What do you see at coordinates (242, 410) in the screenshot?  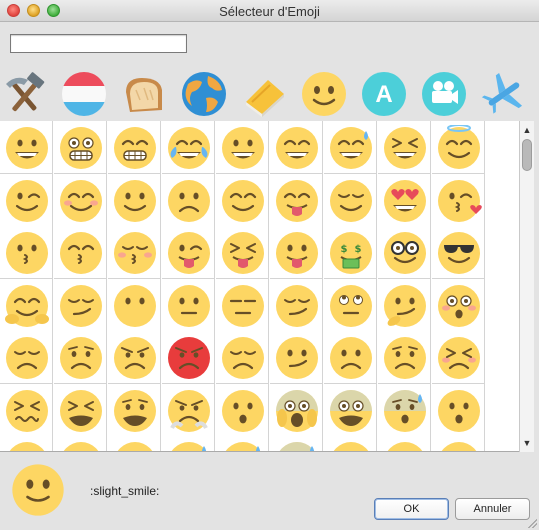 I see `emoji-open-mouth-icon` at bounding box center [242, 410].